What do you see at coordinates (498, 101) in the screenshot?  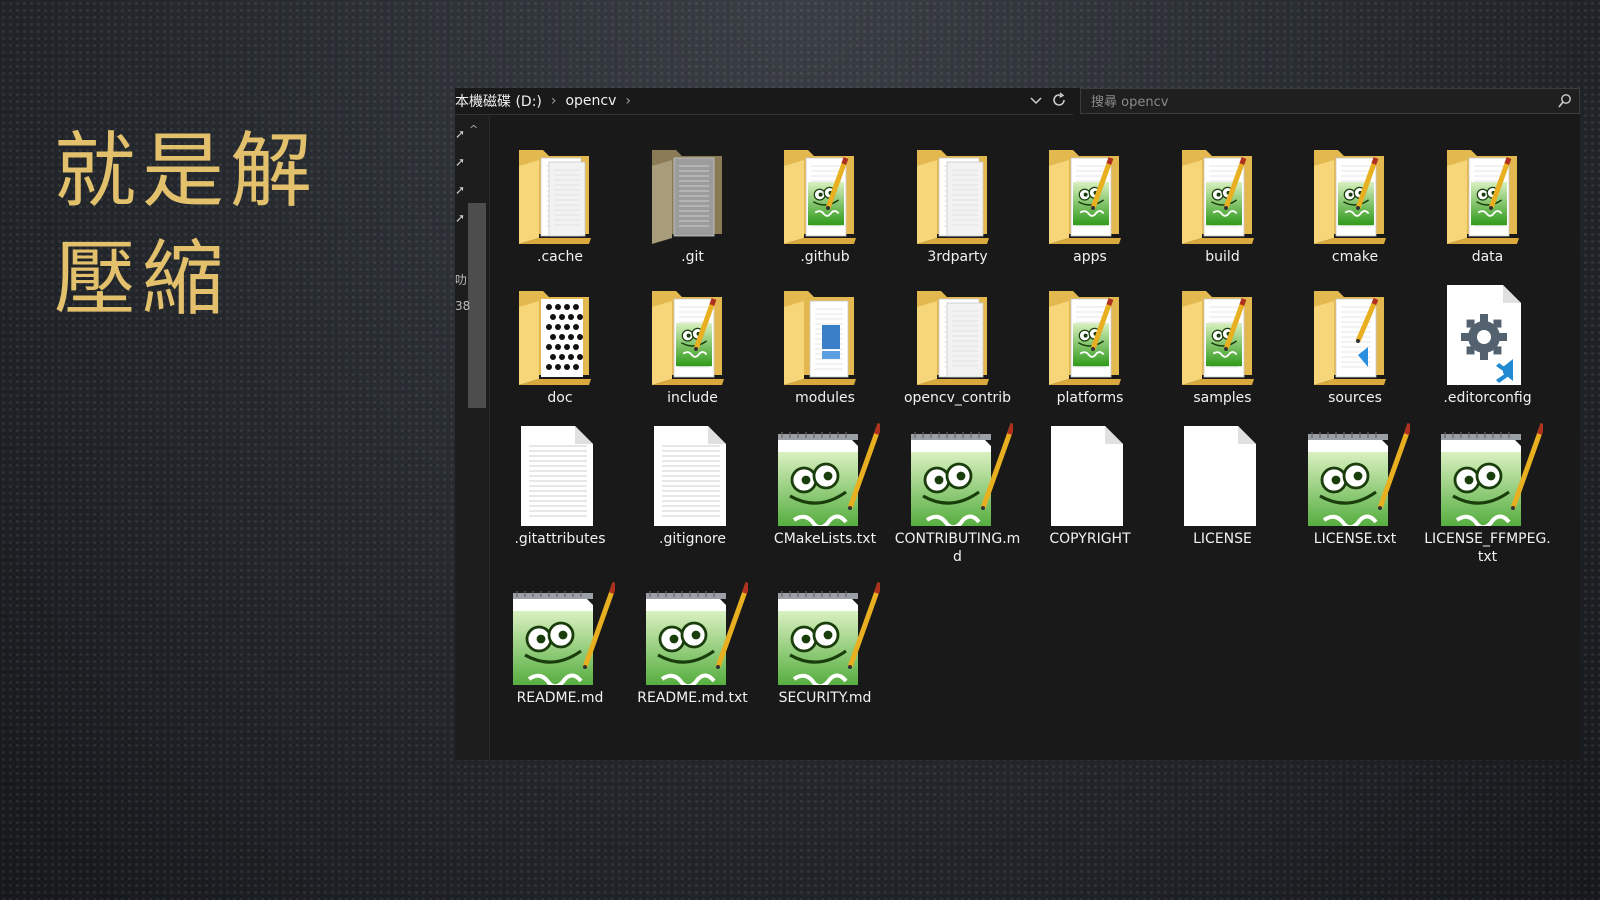 I see `breadcrumb-drive: 本機磁碟 (D:)` at bounding box center [498, 101].